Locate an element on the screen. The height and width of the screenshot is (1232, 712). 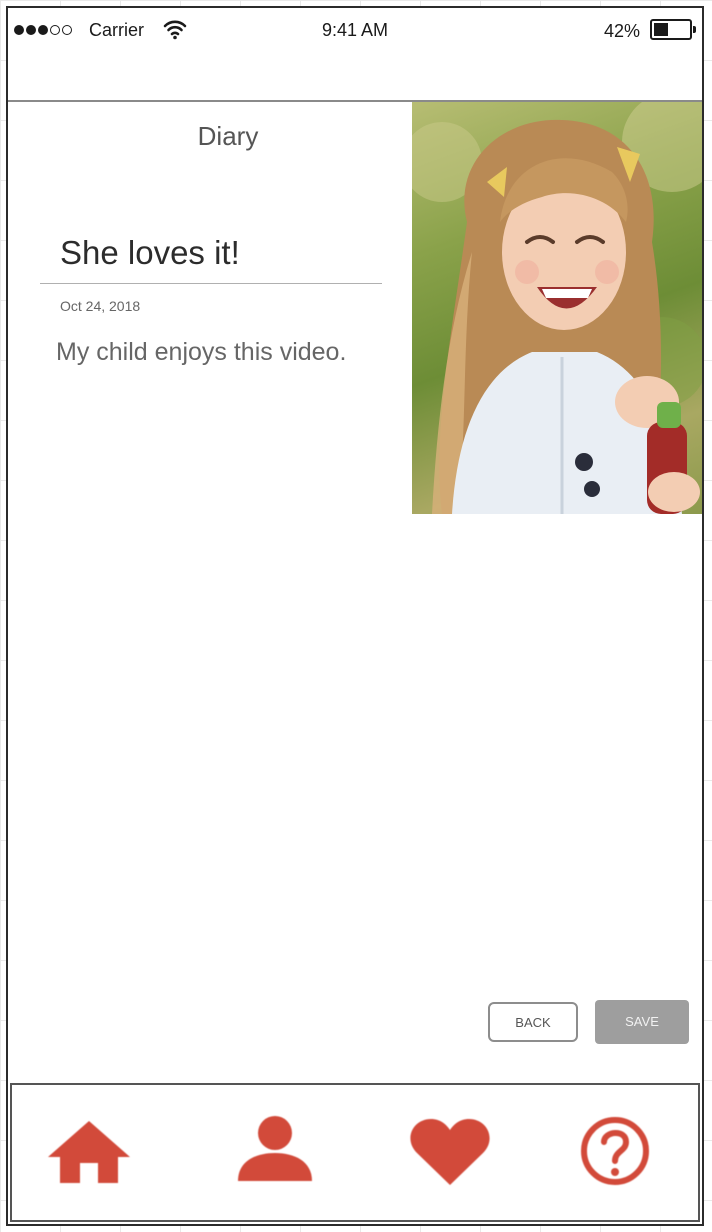
person-icon is located at coordinates (275, 1148).